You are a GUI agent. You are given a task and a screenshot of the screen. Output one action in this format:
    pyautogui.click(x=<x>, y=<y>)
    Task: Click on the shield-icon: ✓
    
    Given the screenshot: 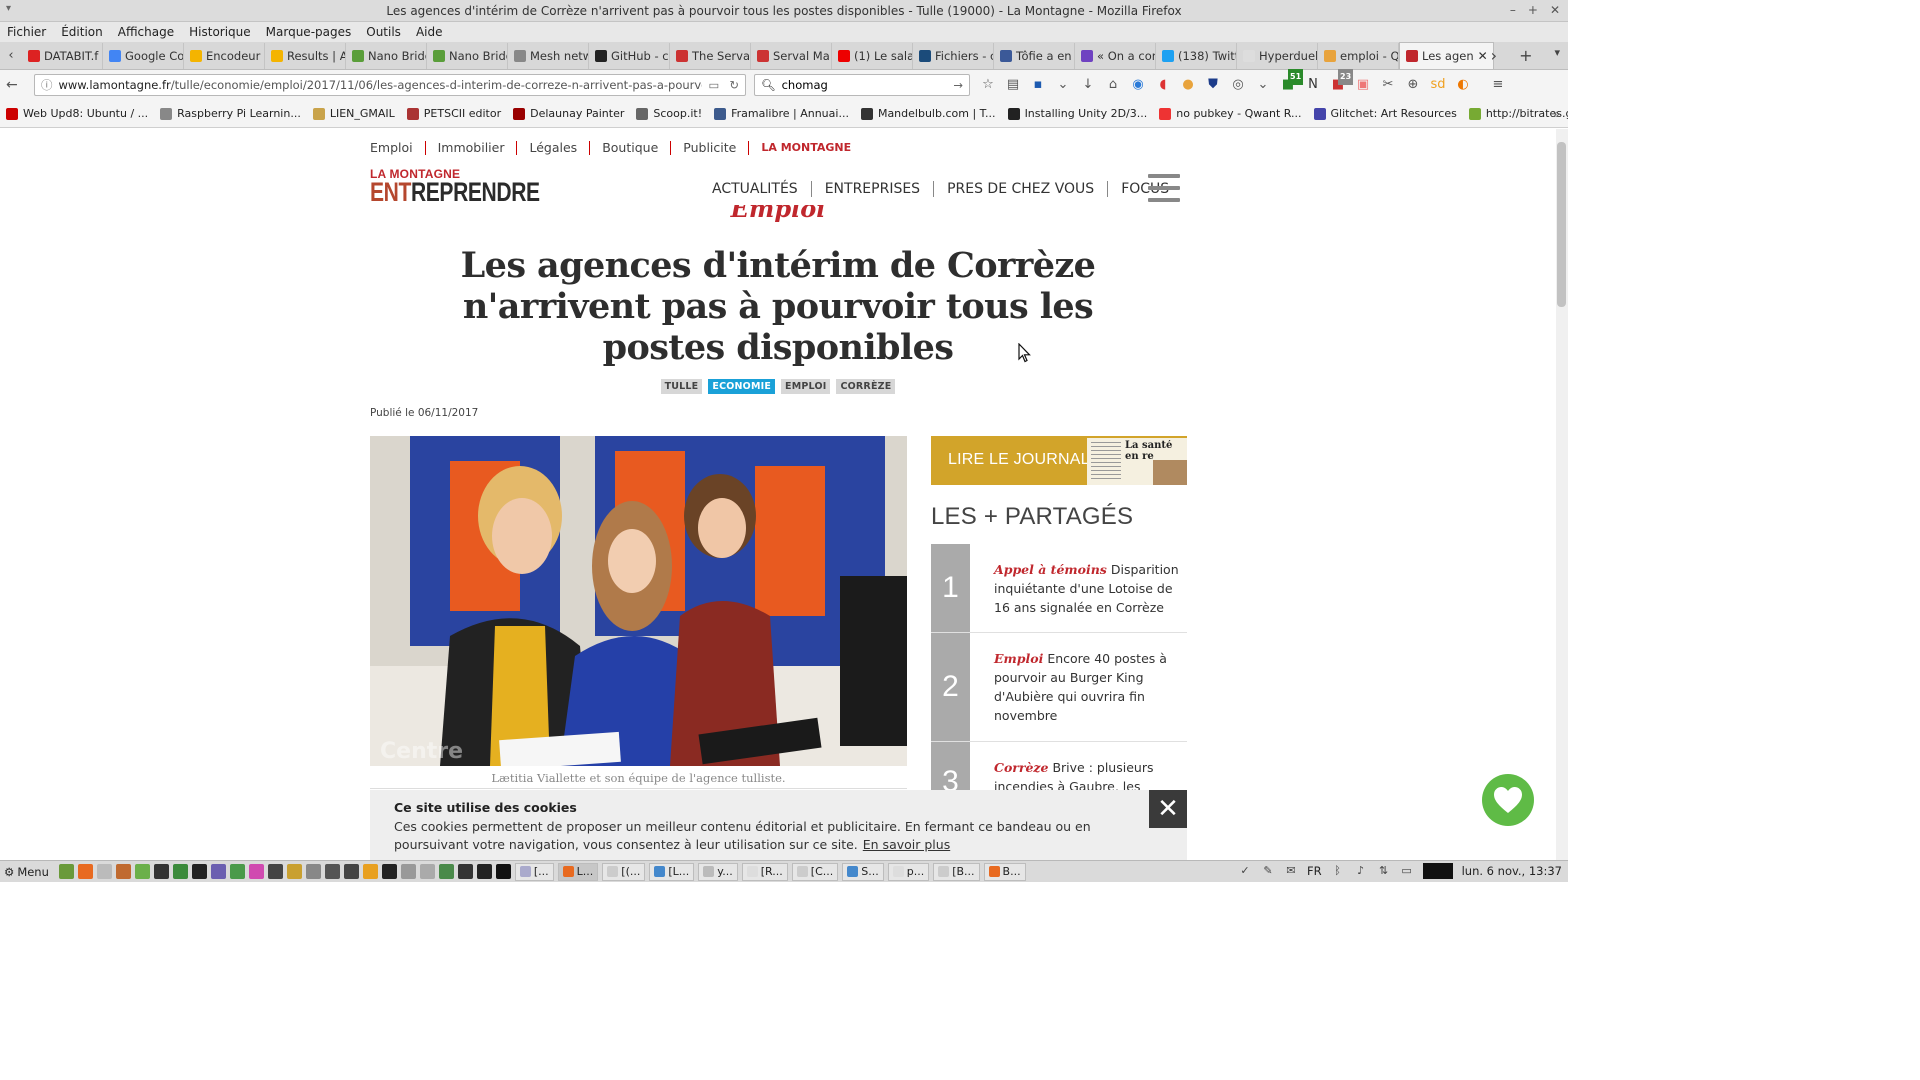 What is the action you would take?
    pyautogui.click(x=1245, y=871)
    